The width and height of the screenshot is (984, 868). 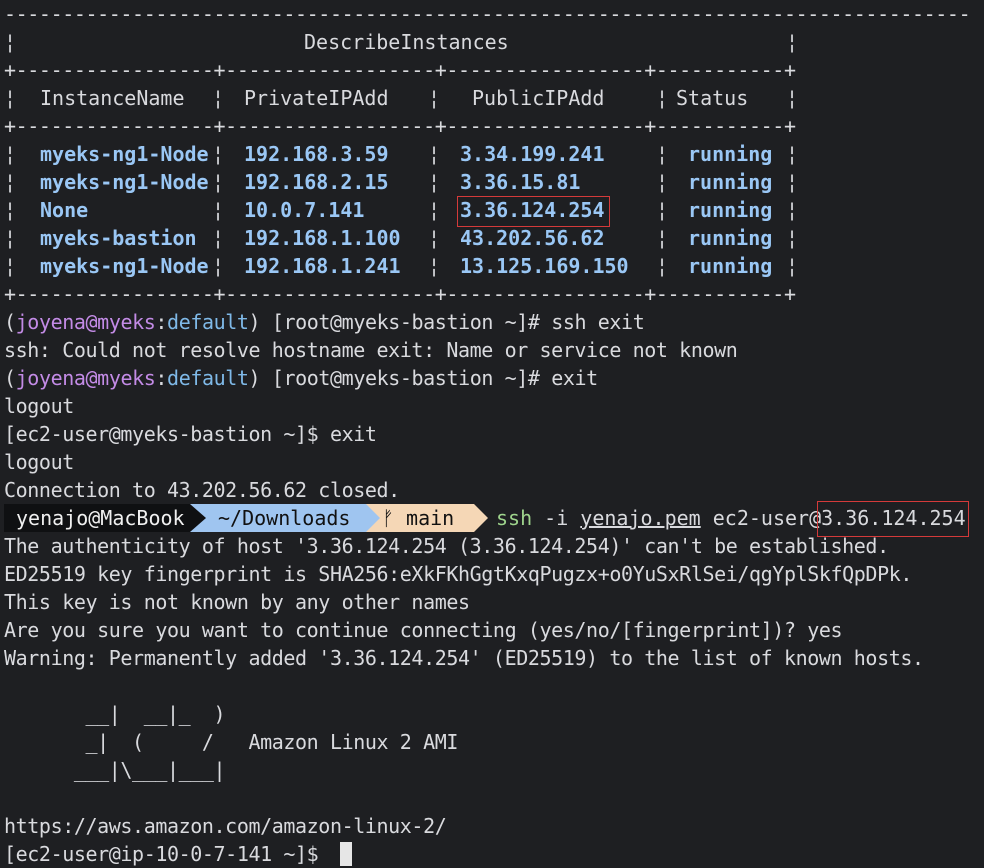 I want to click on powerline-user-segment: yenajo@MacBook, so click(x=97, y=518).